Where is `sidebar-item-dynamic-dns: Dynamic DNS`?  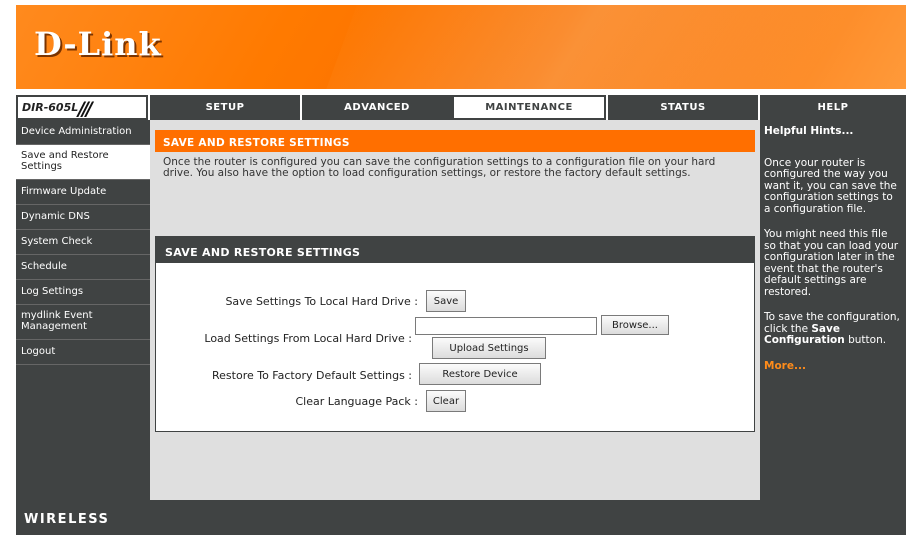
sidebar-item-dynamic-dns: Dynamic DNS is located at coordinates (83, 217).